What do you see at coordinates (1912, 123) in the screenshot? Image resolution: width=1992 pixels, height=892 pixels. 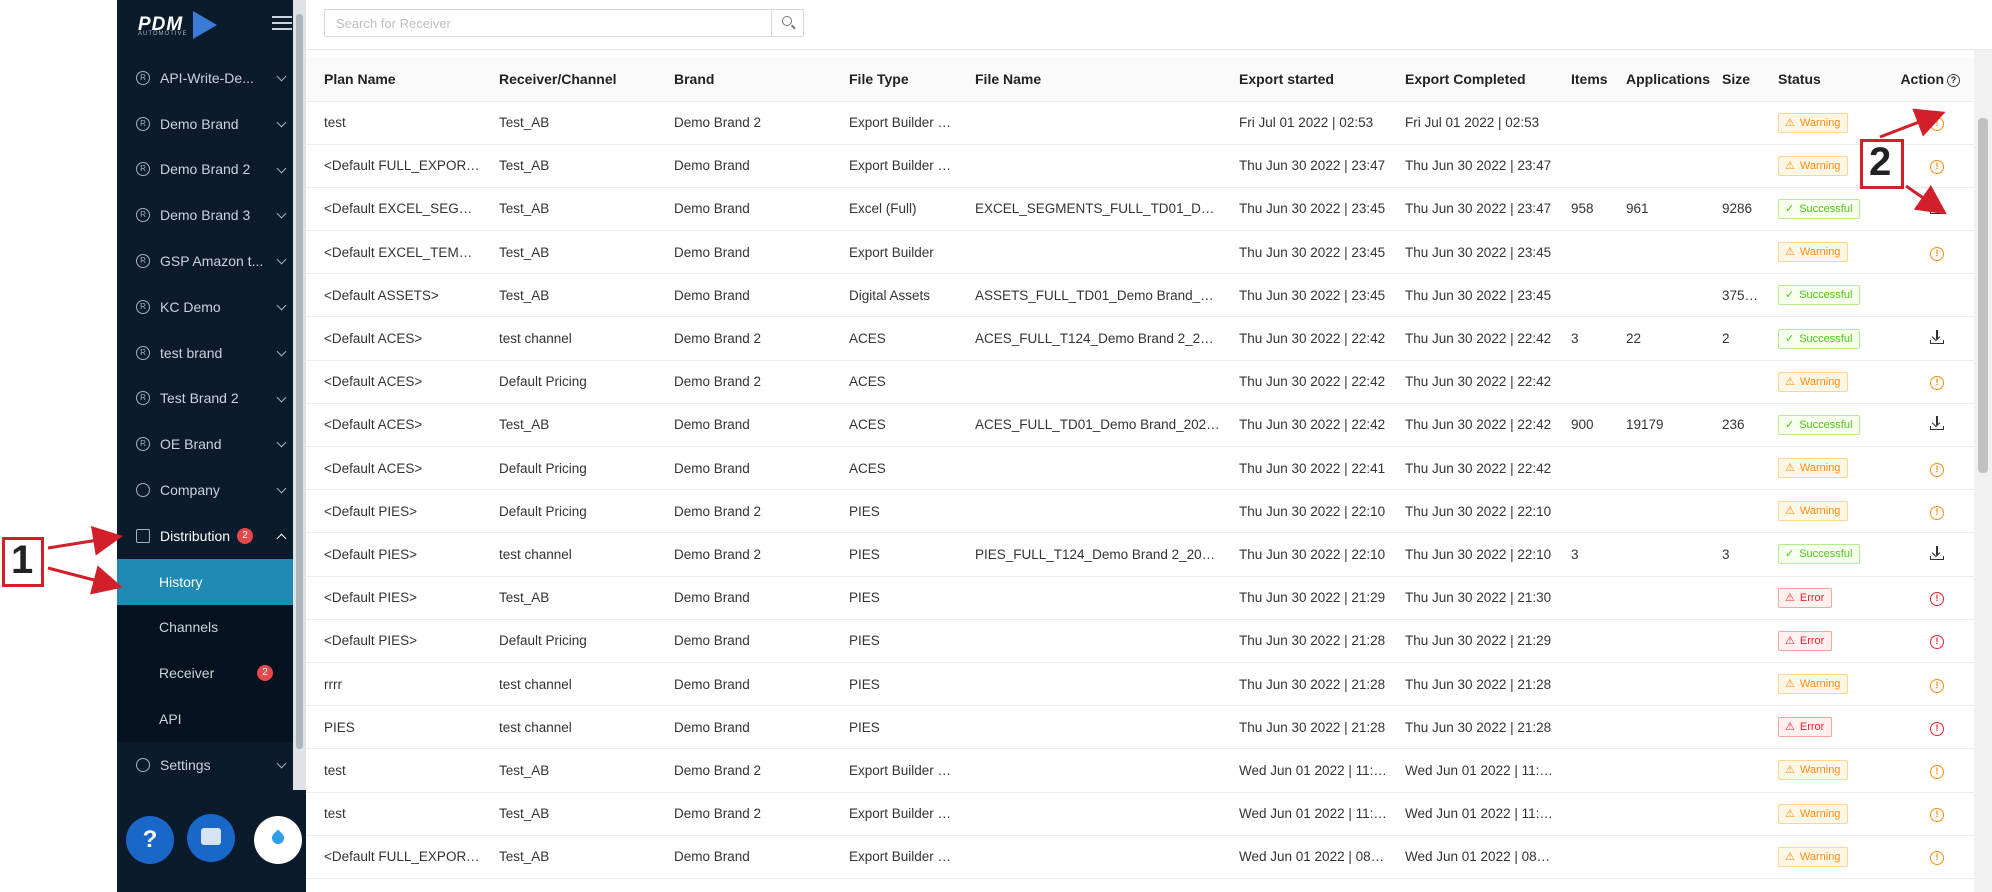 I see `arrow-to-warning-action` at bounding box center [1912, 123].